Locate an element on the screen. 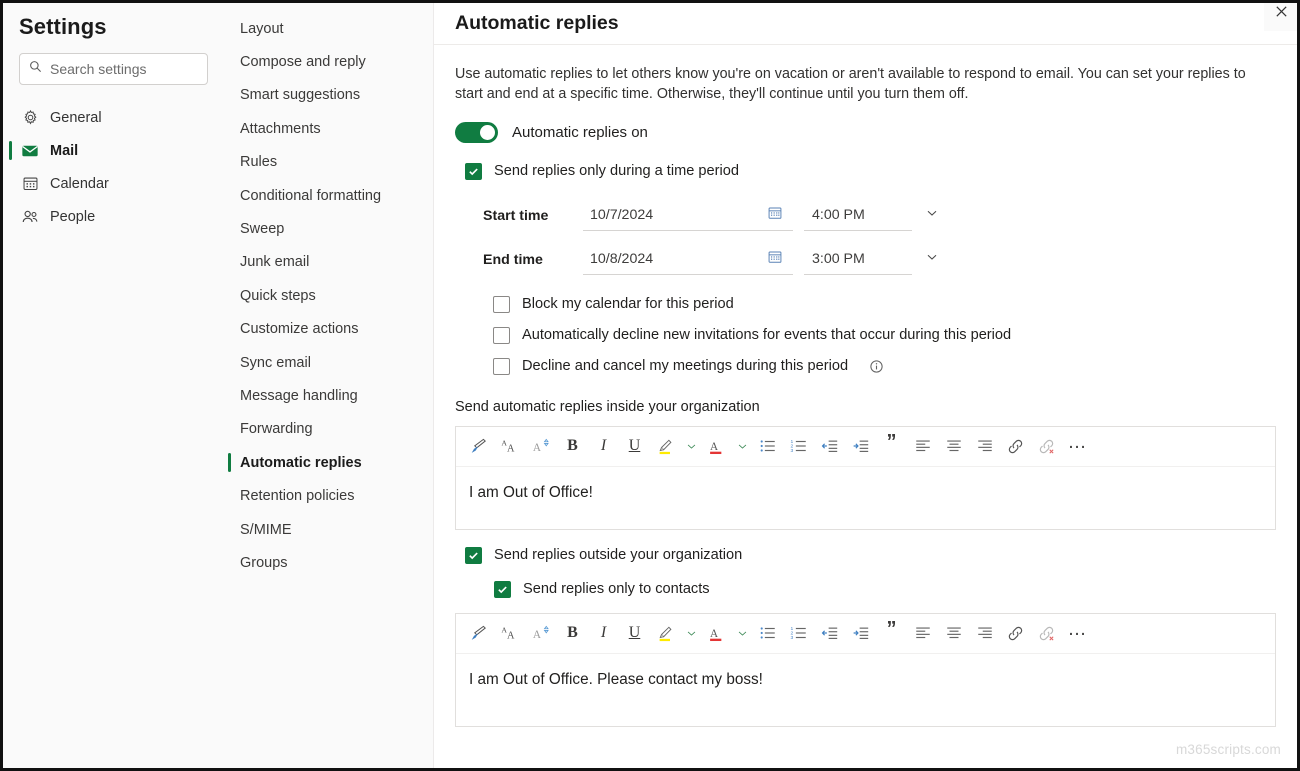 This screenshot has width=1300, height=771. subnav-item-sync-email: Sync email is located at coordinates (328, 362).